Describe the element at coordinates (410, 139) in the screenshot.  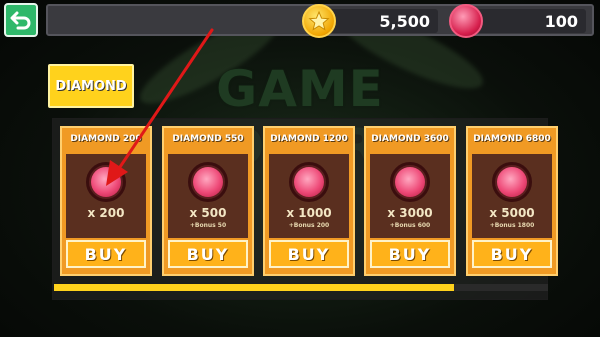
I see `pack-title: DIAMOND 3600` at that location.